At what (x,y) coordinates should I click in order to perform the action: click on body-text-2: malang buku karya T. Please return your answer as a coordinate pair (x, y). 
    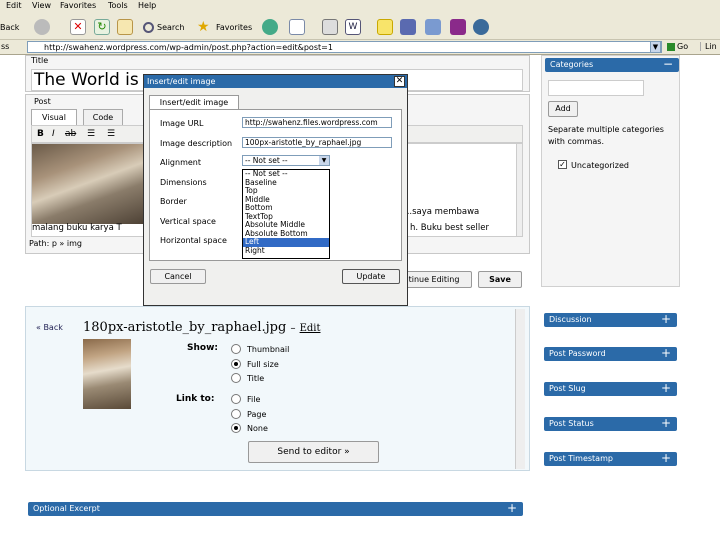
    Looking at the image, I should click on (77, 228).